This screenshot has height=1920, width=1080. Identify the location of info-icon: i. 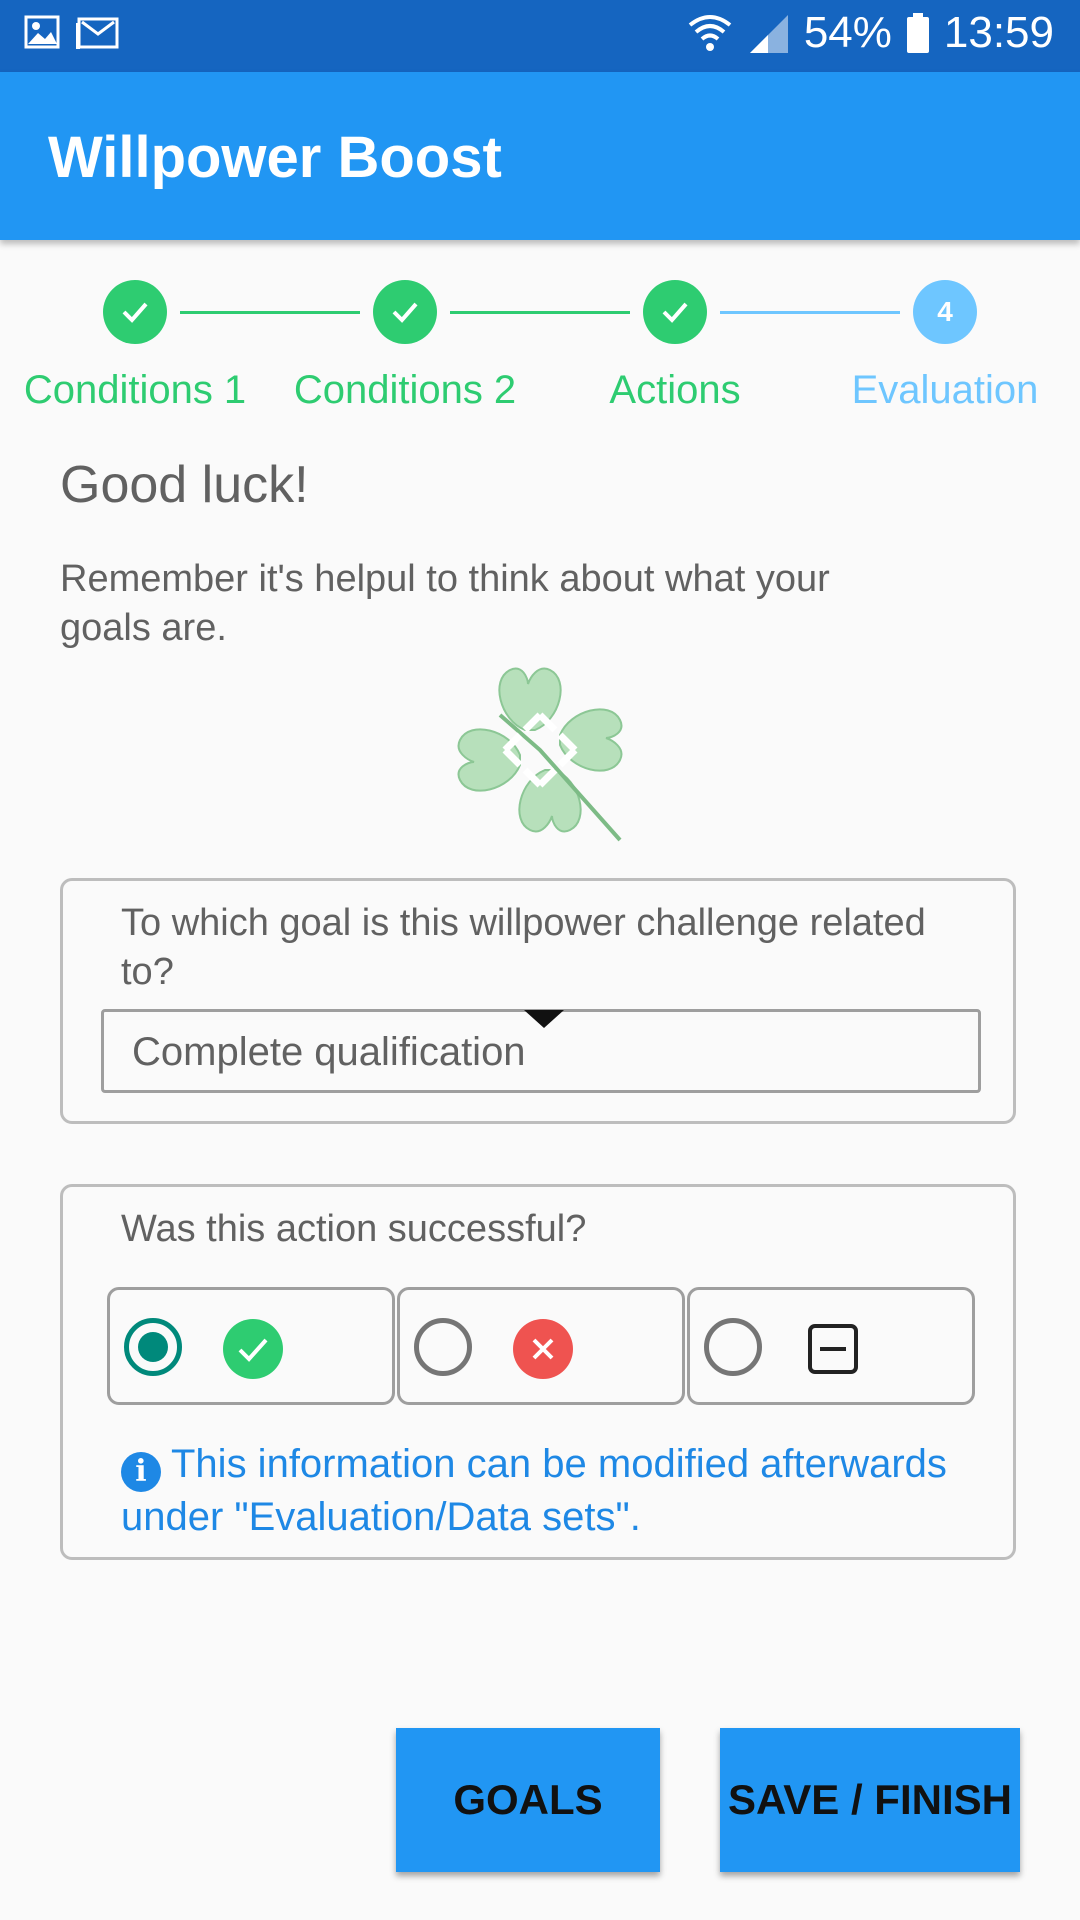
(141, 1472).